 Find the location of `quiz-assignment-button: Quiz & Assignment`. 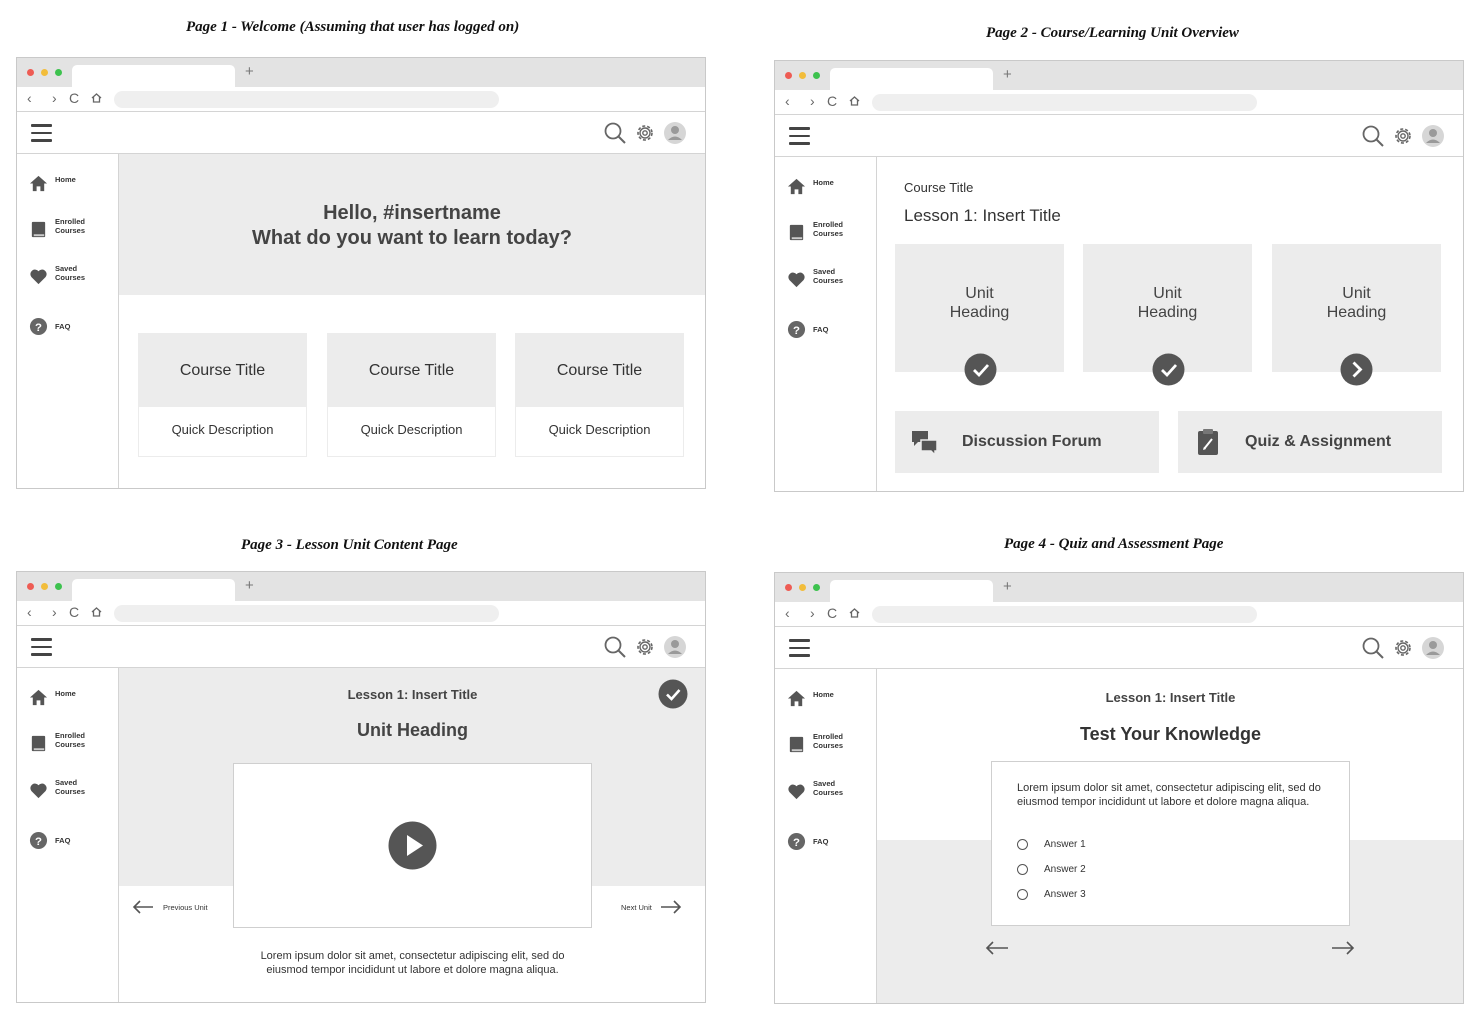

quiz-assignment-button: Quiz & Assignment is located at coordinates (1310, 442).